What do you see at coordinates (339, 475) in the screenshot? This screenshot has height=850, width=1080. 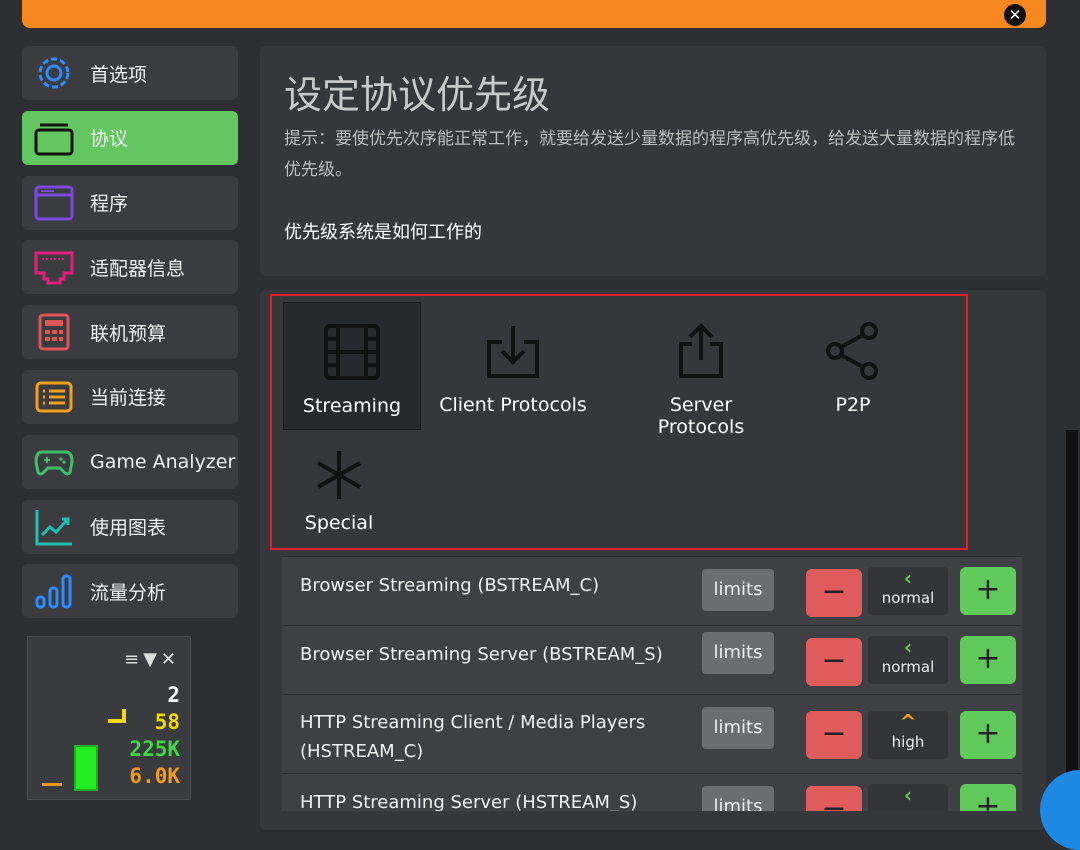 I see `asterisk-icon` at bounding box center [339, 475].